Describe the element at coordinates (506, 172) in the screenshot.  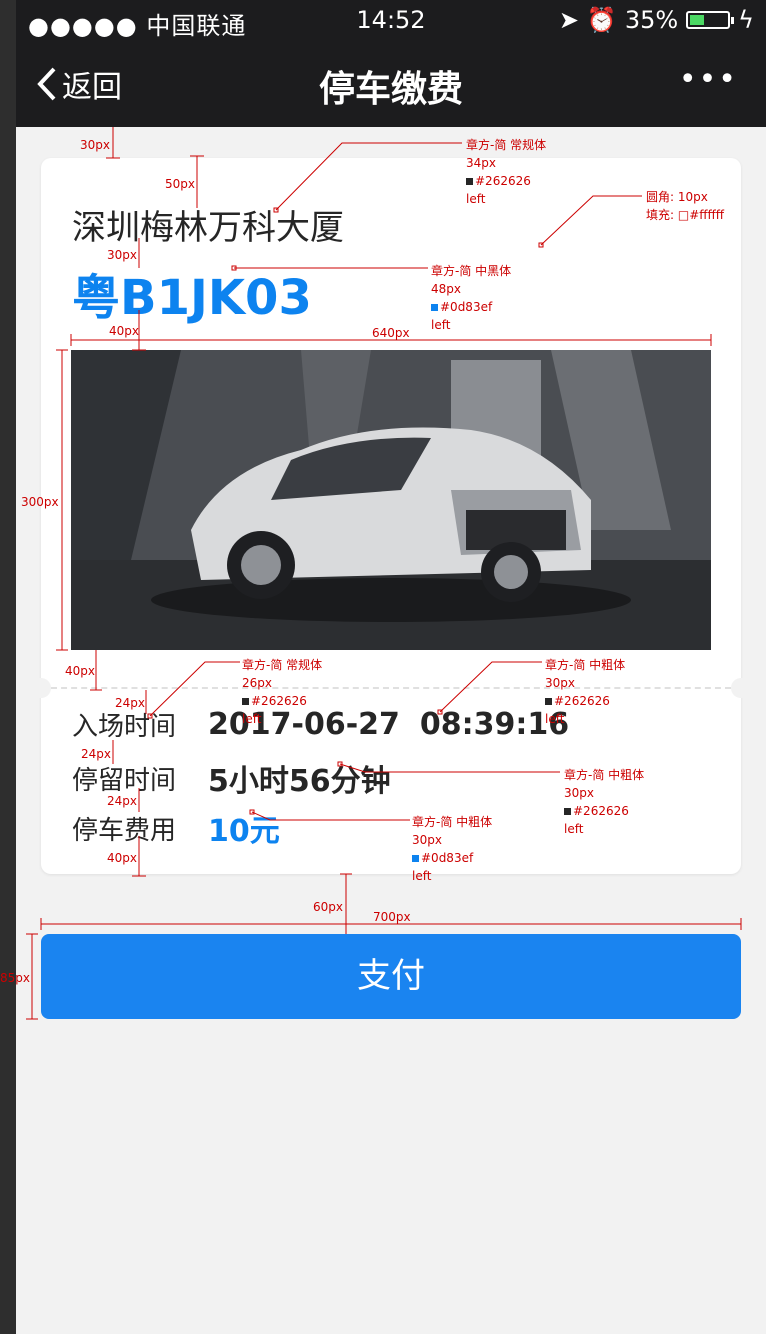
I see `spec-building: 章方-简 常规体 34px #262626 left` at that location.